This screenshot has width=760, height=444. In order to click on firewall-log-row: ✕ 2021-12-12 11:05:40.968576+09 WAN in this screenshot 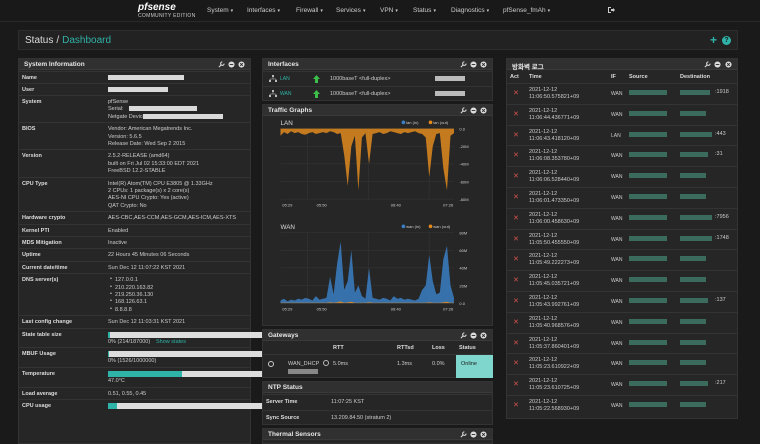, I will do `click(622, 321)`.